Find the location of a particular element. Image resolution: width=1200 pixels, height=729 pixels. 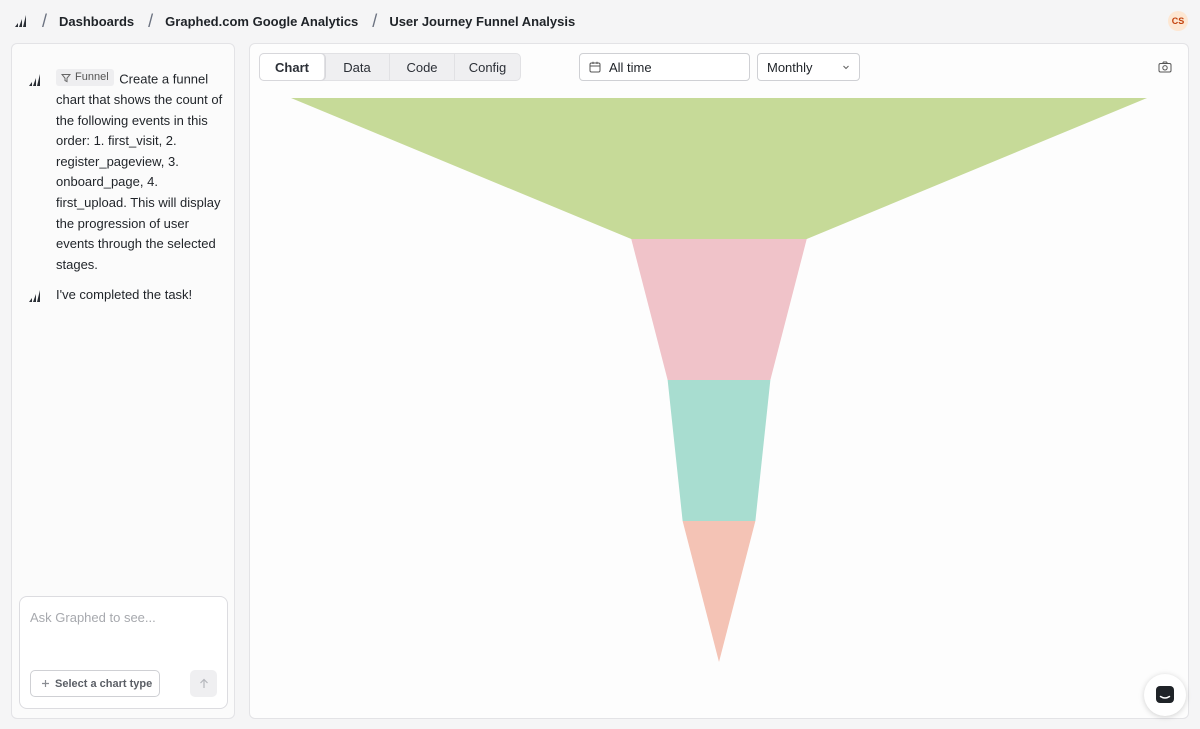

select-chart-type-button: Select a chart type is located at coordinates (95, 683).